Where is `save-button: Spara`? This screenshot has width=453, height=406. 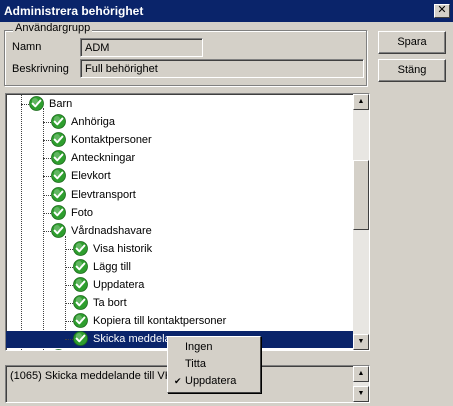
save-button: Spara is located at coordinates (412, 42).